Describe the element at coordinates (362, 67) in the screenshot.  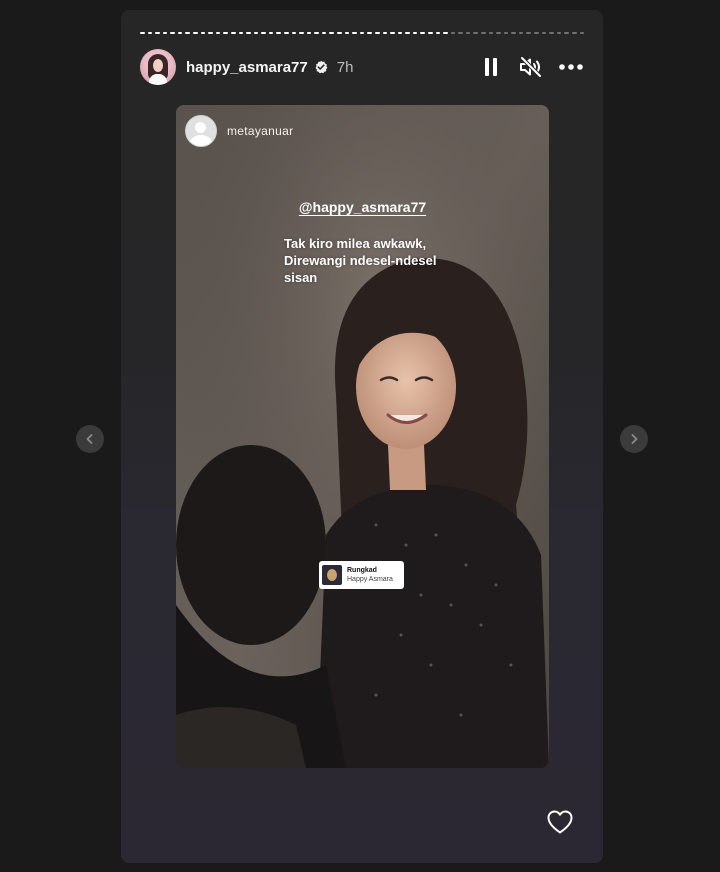
I see `story-header: happy_asmara77 7h` at that location.